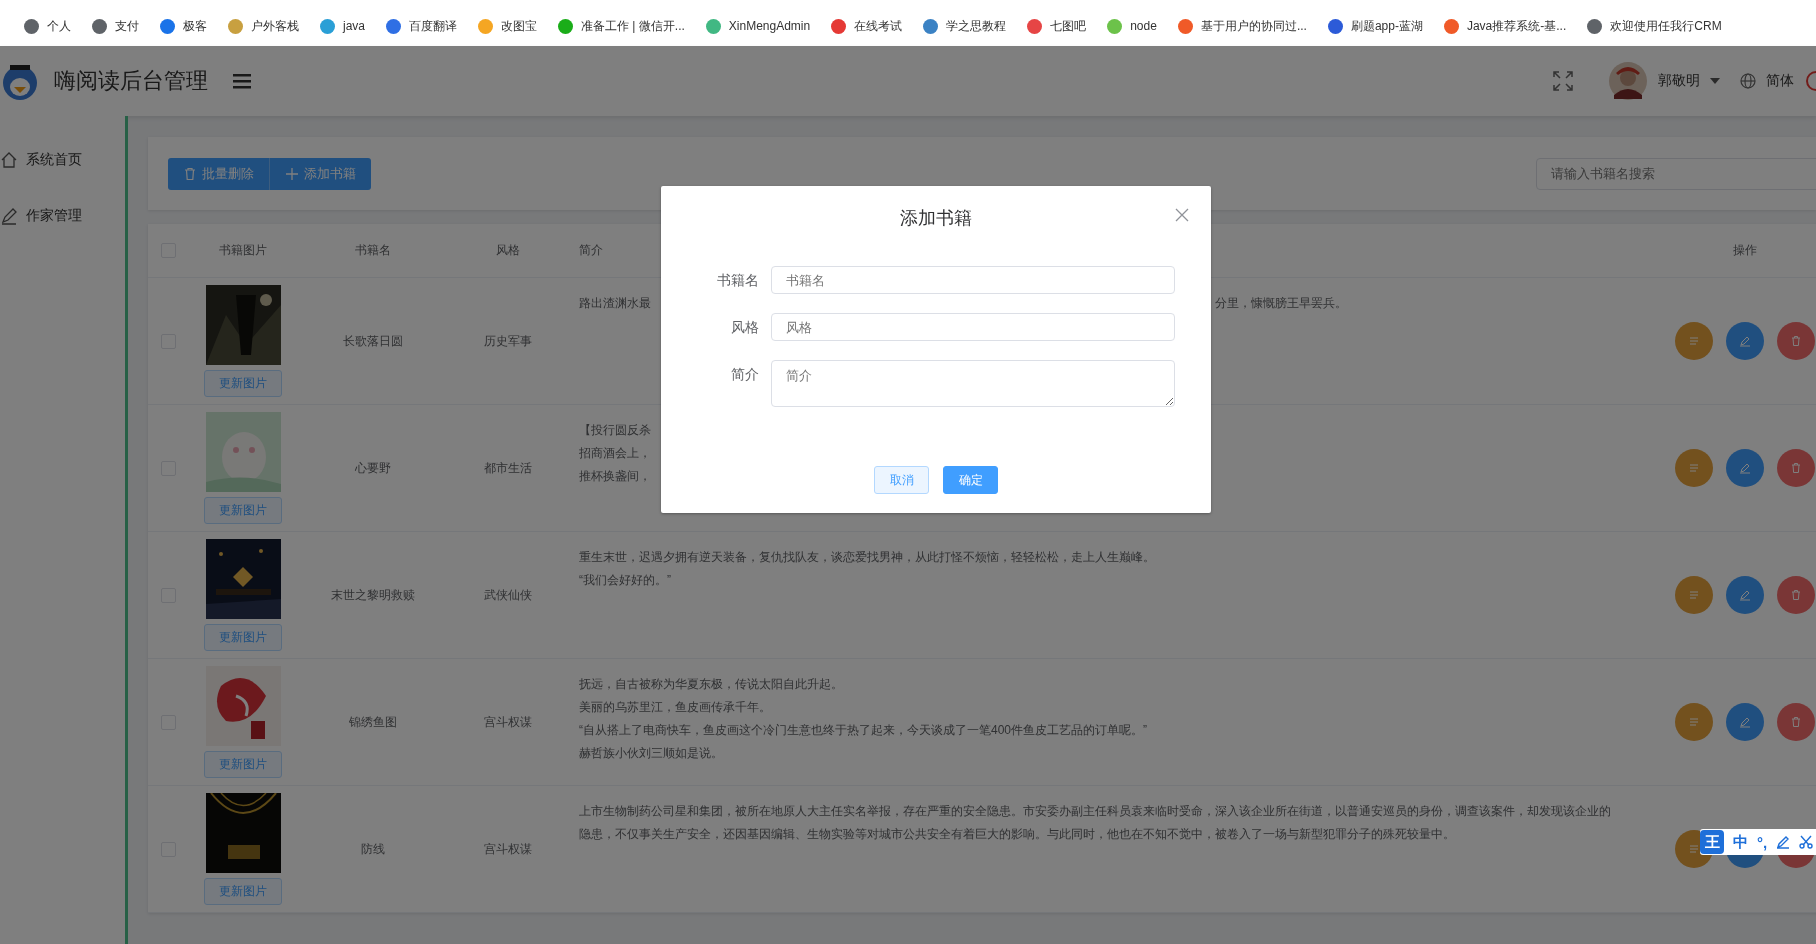  What do you see at coordinates (1375, 26) in the screenshot?
I see `bookmark: 刷题app-蓝湖` at bounding box center [1375, 26].